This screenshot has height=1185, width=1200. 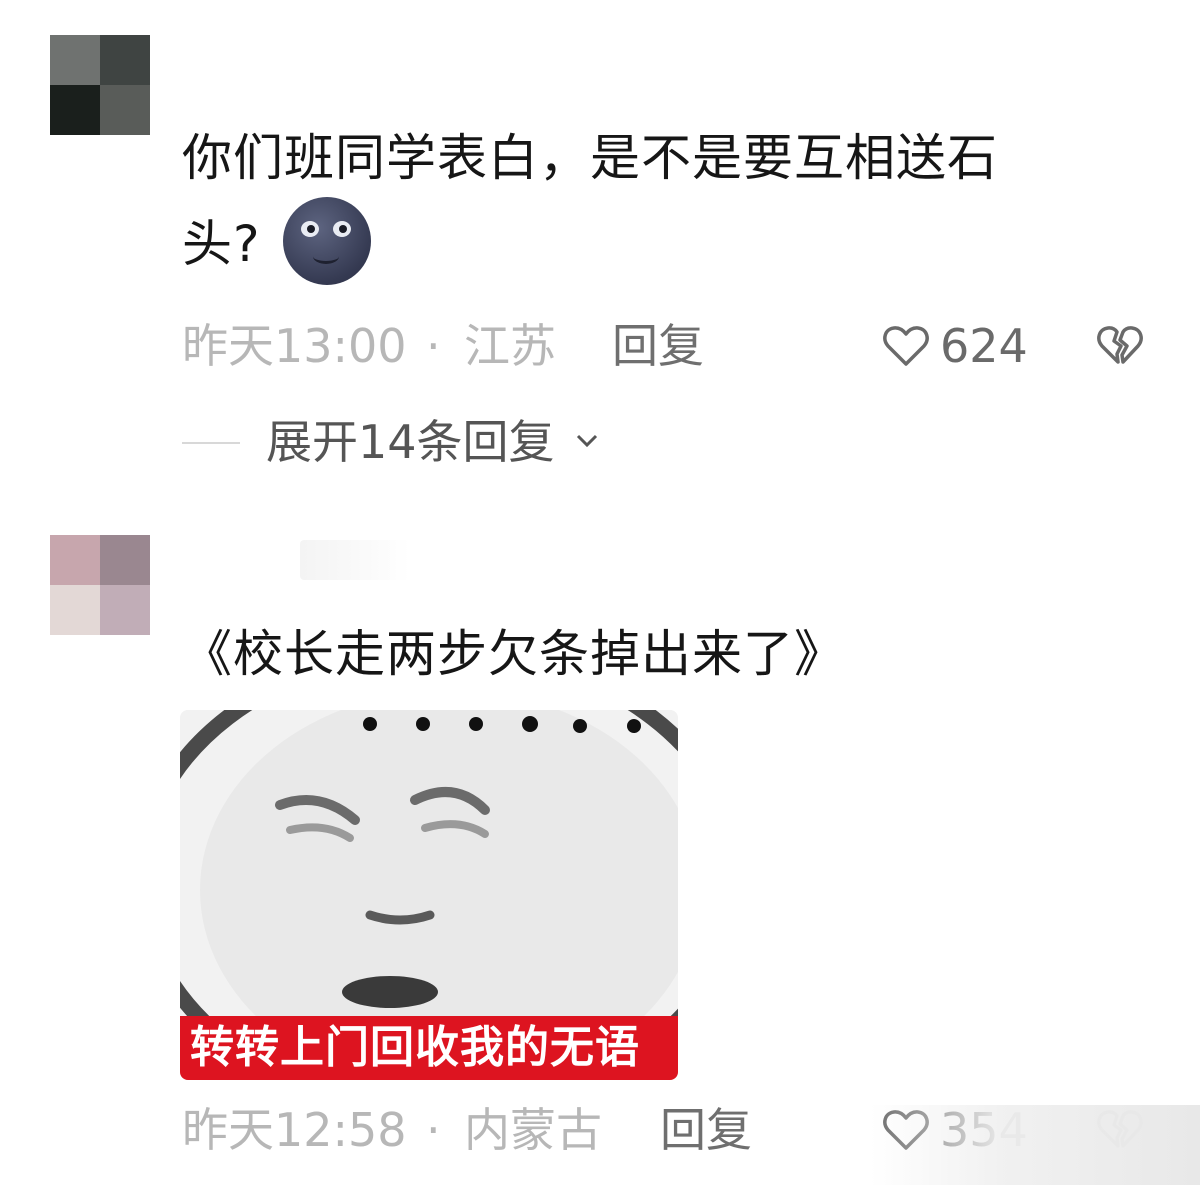 I want to click on comment-text-tail: 头?, so click(x=221, y=244).